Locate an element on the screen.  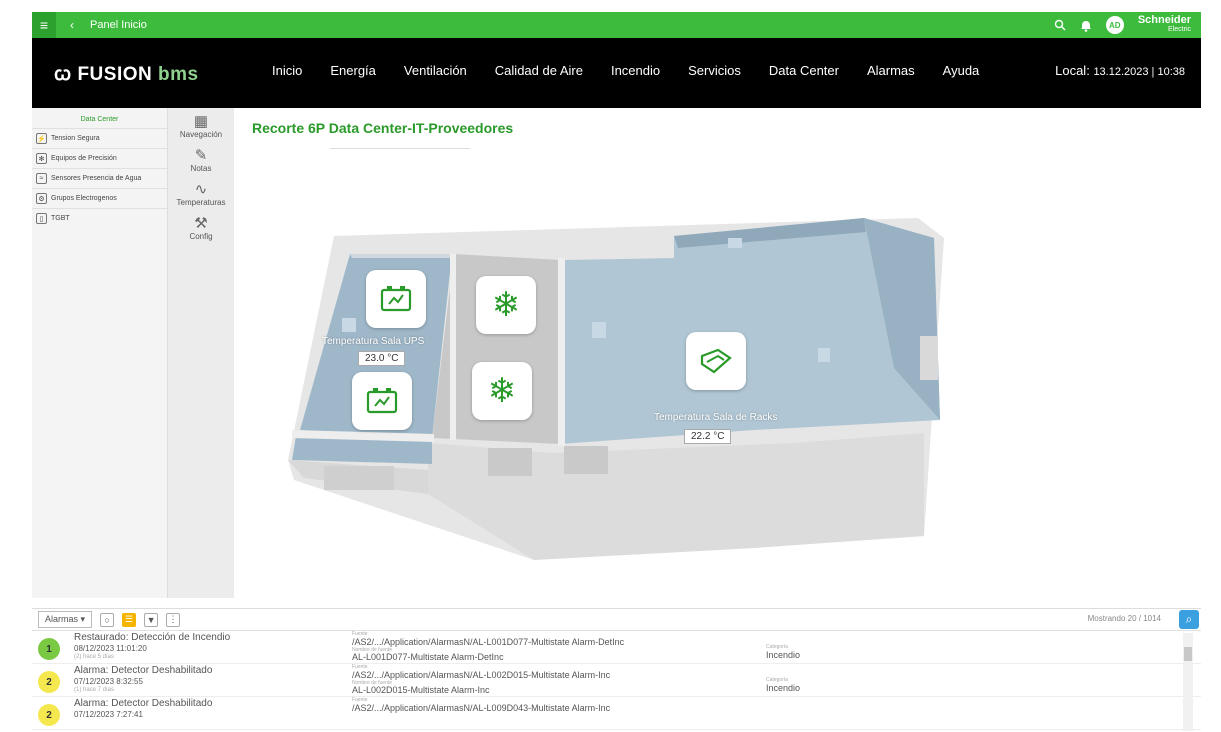
sidebar-item-label: Equipos de Precisión is located at coordinates (84, 158).